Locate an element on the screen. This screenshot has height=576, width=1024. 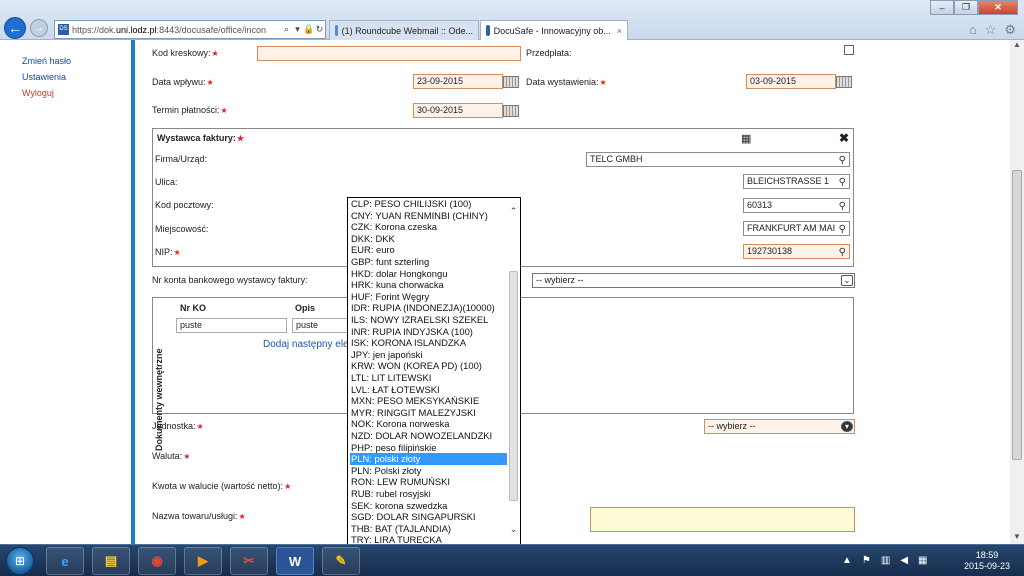
currency-option: SEK: korona szwedzka is located at coordinates (428, 506).